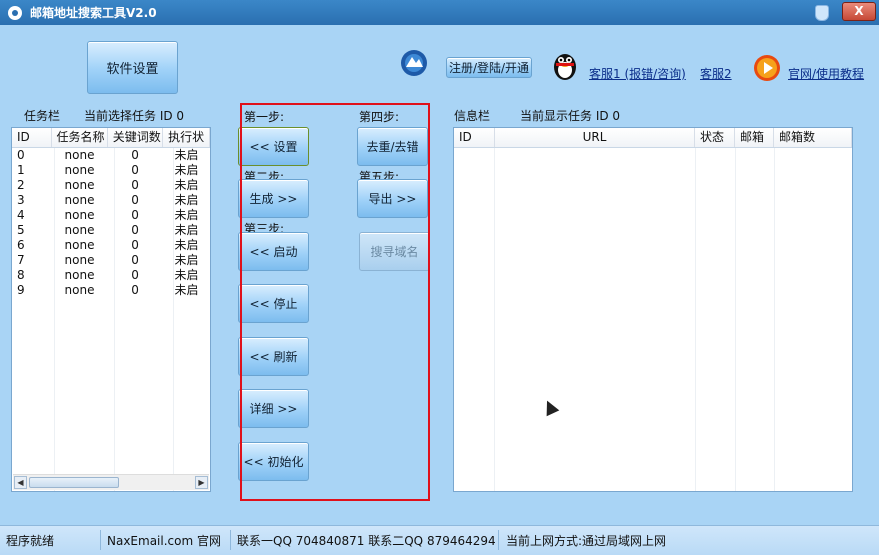 This screenshot has height=555, width=879. What do you see at coordinates (439, 12) in the screenshot?
I see `title-bar: 邮箱地址搜索工具V2.0 X` at bounding box center [439, 12].